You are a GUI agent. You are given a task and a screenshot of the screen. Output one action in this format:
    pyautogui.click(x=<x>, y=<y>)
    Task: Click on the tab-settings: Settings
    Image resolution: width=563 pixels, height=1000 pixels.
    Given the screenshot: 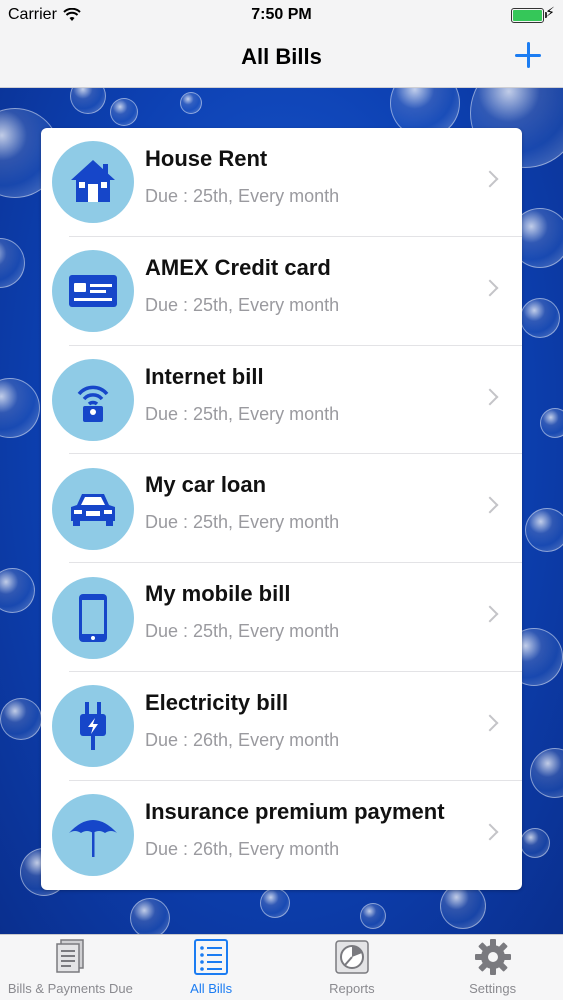 What is the action you would take?
    pyautogui.click(x=492, y=967)
    